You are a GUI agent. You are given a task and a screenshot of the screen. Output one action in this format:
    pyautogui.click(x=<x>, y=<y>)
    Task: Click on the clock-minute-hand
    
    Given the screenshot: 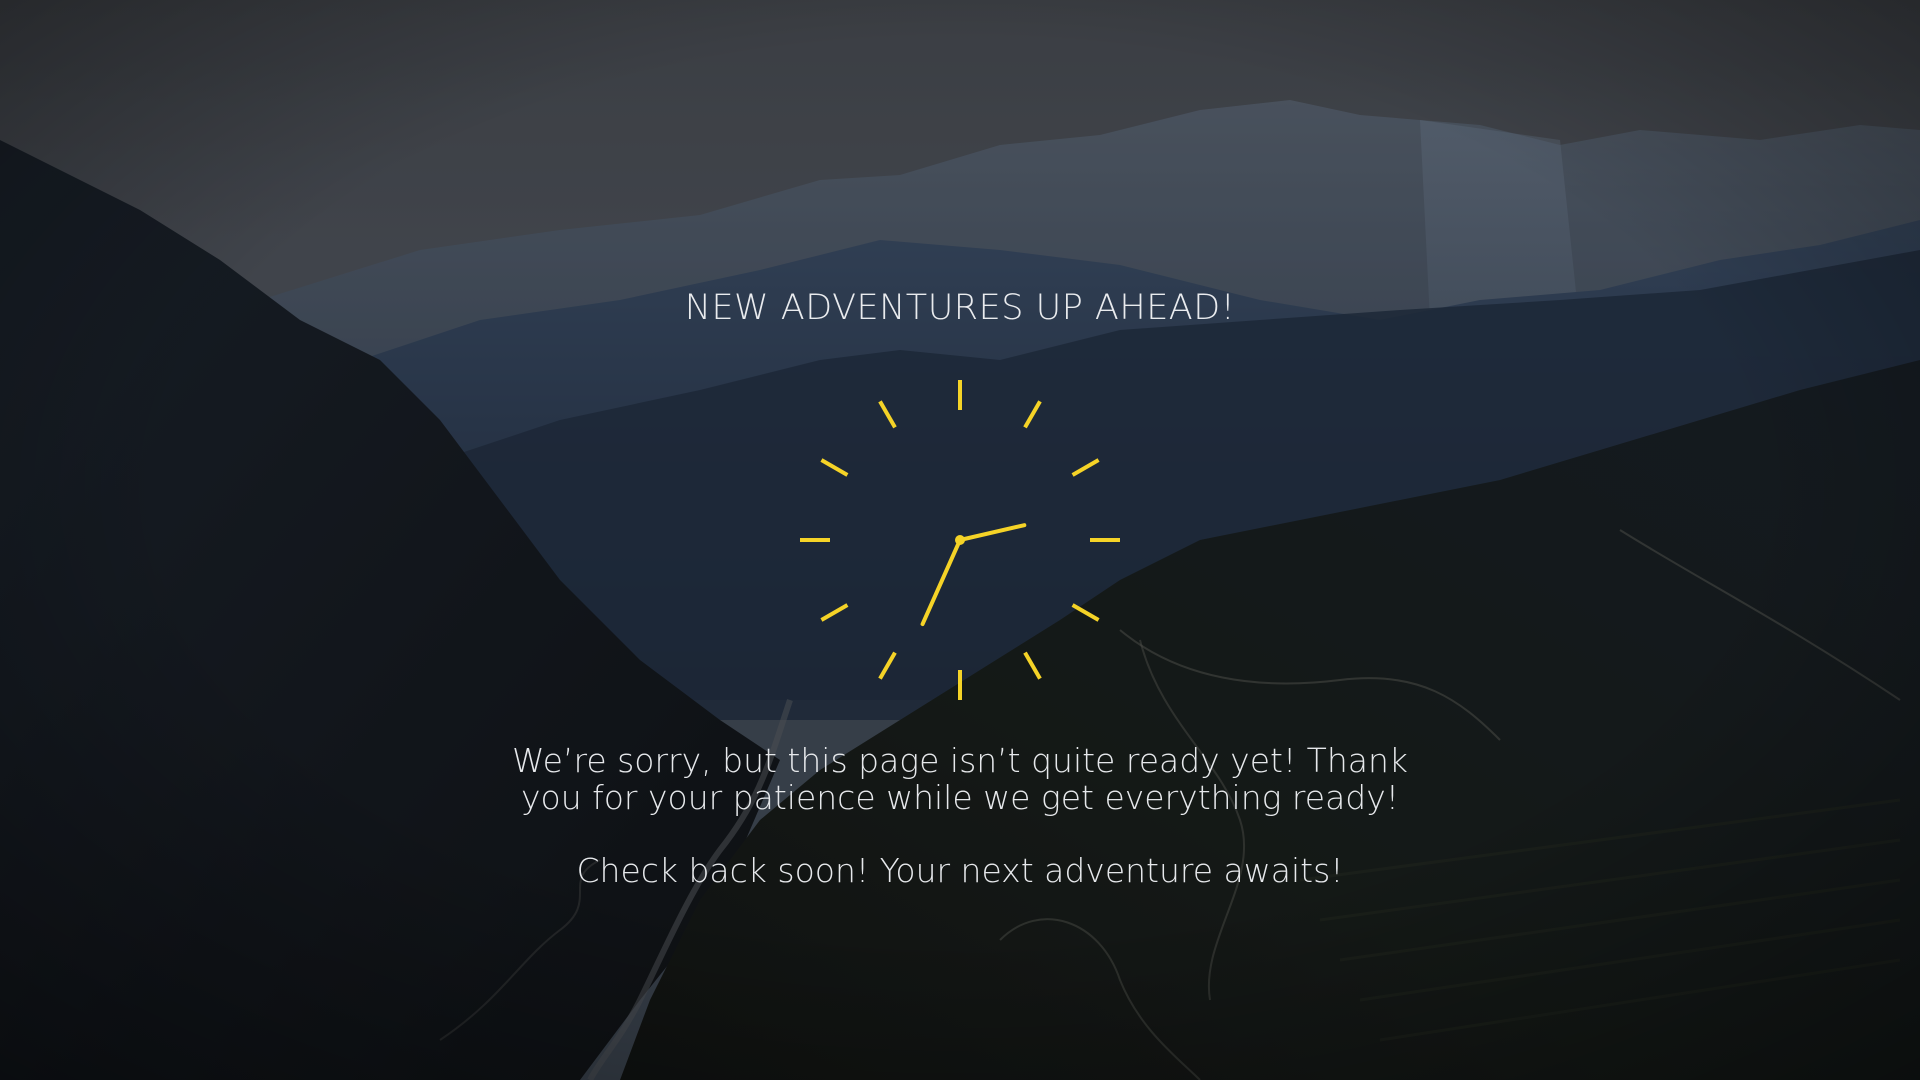 What is the action you would take?
    pyautogui.click(x=941, y=582)
    